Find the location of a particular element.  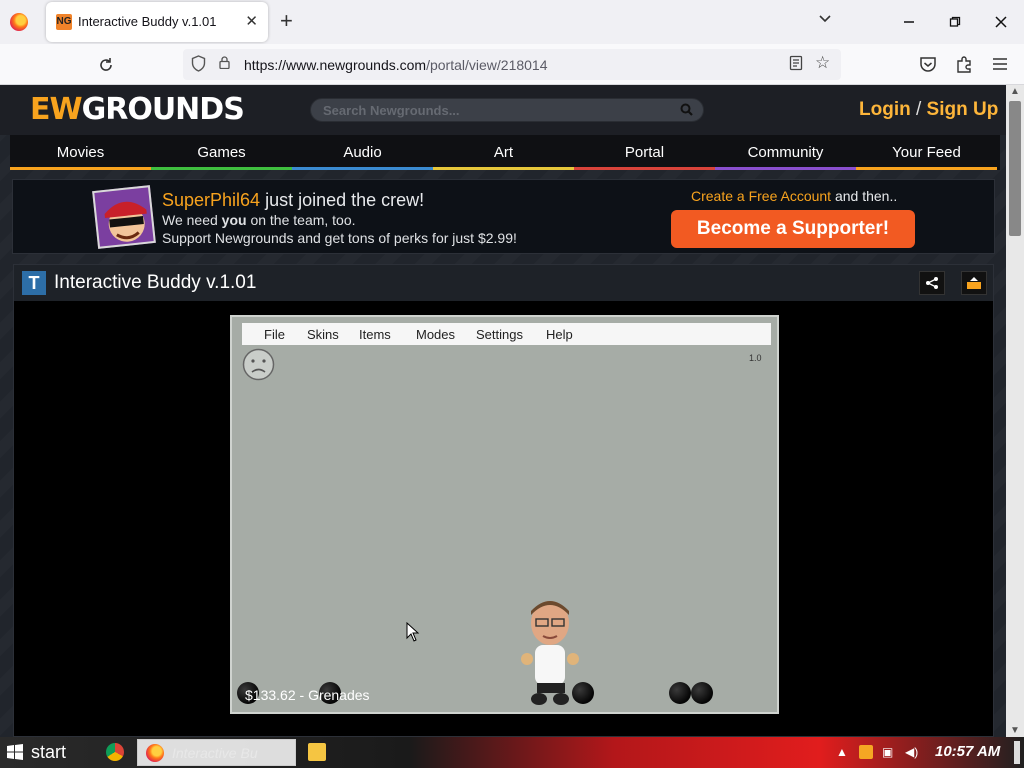

money-and-item-readout: $133.62 - Grenades is located at coordinates (307, 695).